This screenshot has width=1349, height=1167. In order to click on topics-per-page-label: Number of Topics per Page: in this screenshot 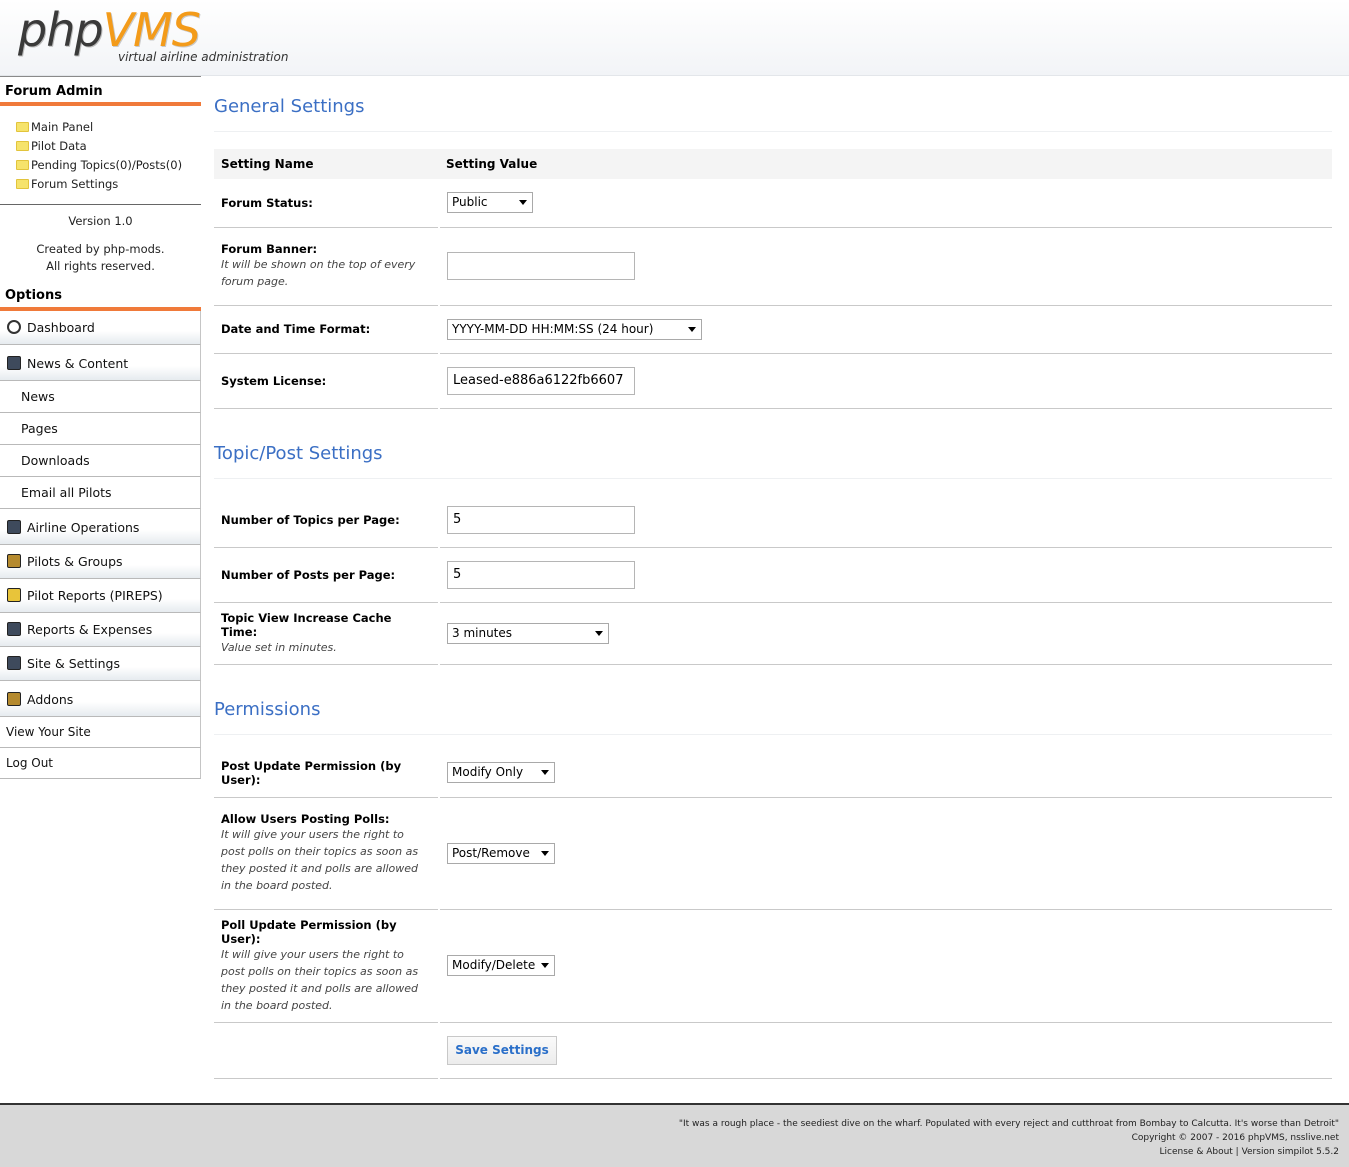, I will do `click(310, 519)`.